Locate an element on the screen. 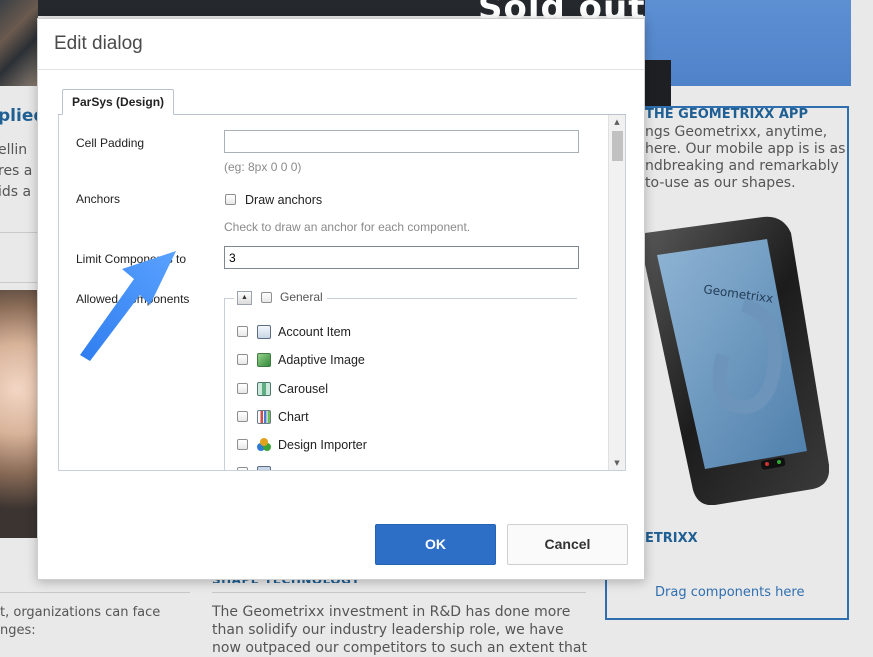 This screenshot has height=657, width=873. design-importer-checkbox is located at coordinates (242, 444).